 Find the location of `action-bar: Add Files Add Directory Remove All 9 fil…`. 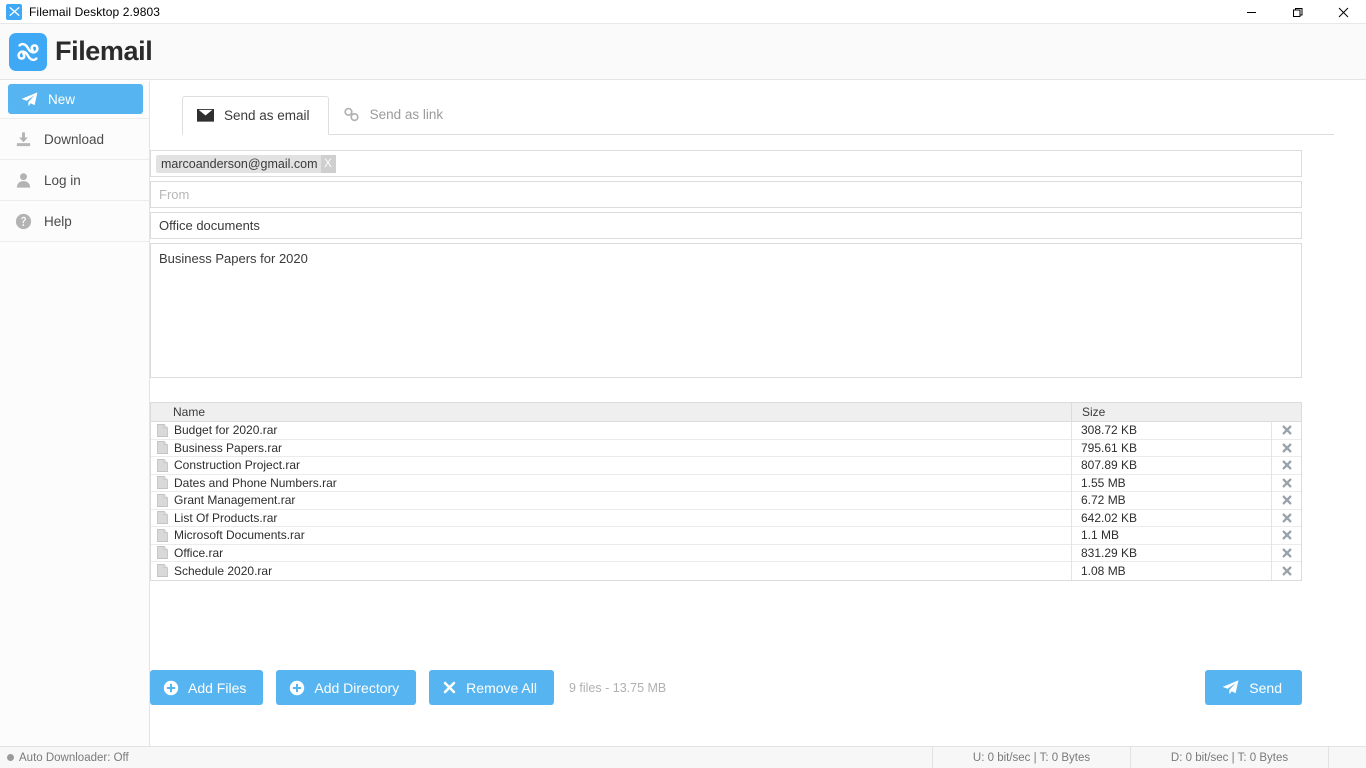

action-bar: Add Files Add Directory Remove All 9 fil… is located at coordinates (726, 687).